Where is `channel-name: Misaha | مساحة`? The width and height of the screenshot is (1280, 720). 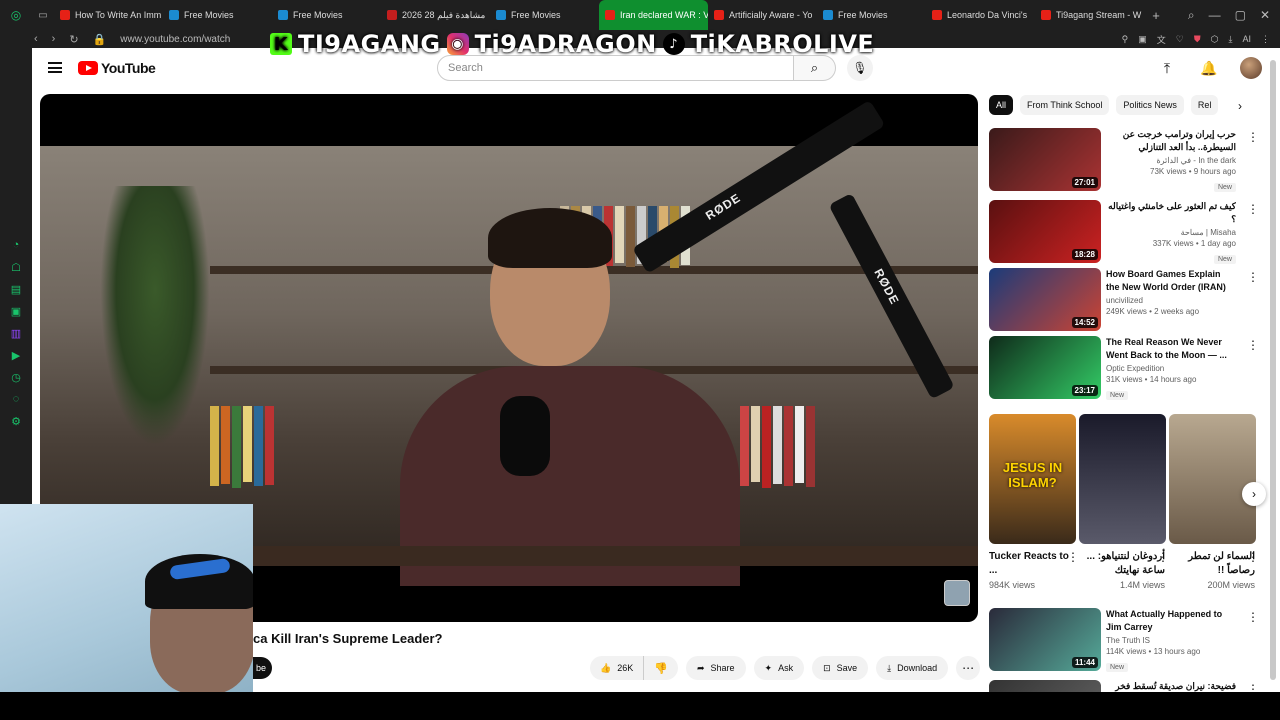 channel-name: Misaha | مساحة is located at coordinates (1171, 232).